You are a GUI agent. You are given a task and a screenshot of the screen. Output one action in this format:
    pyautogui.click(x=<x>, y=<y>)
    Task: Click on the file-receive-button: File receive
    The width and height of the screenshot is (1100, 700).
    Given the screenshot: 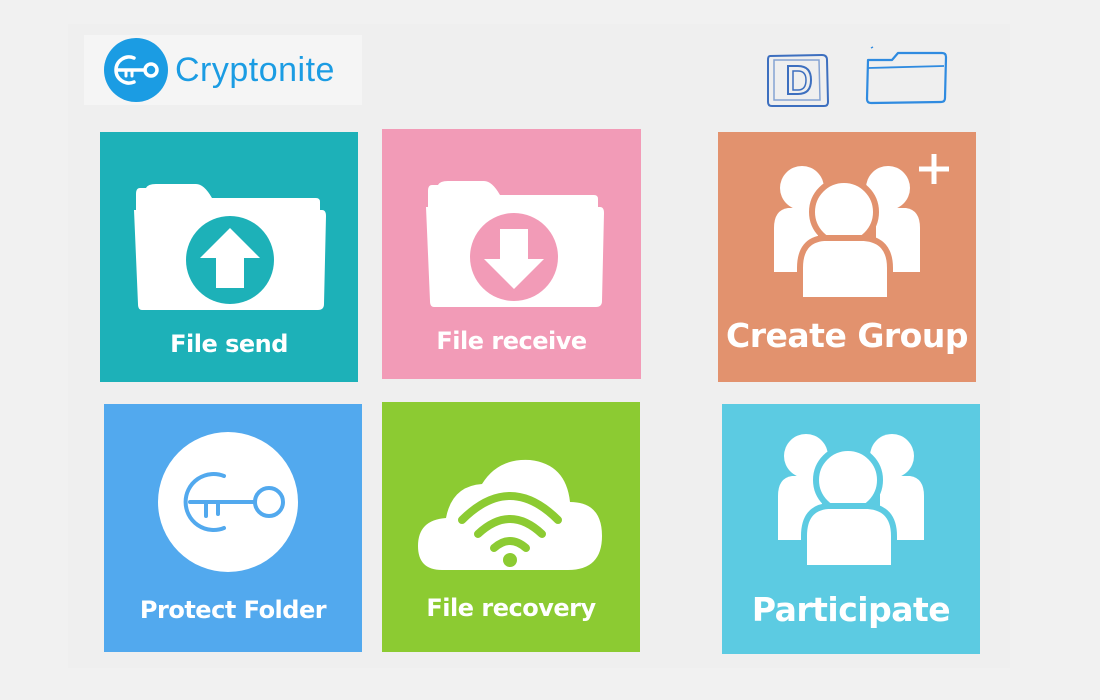 What is the action you would take?
    pyautogui.click(x=511, y=254)
    